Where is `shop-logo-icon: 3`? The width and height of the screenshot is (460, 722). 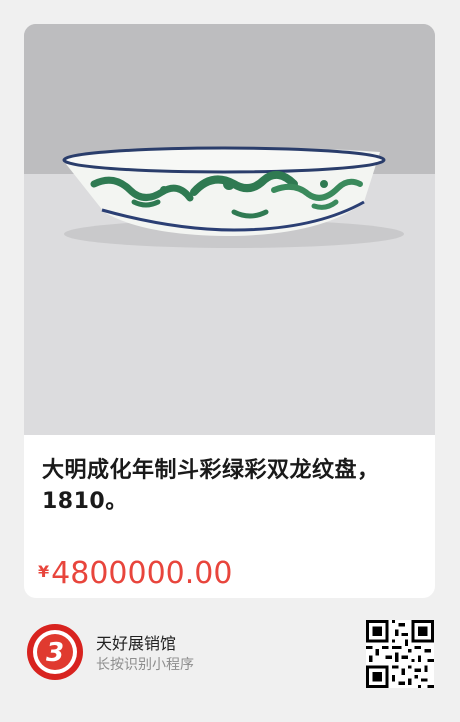
shop-logo-icon: 3 is located at coordinates (55, 652).